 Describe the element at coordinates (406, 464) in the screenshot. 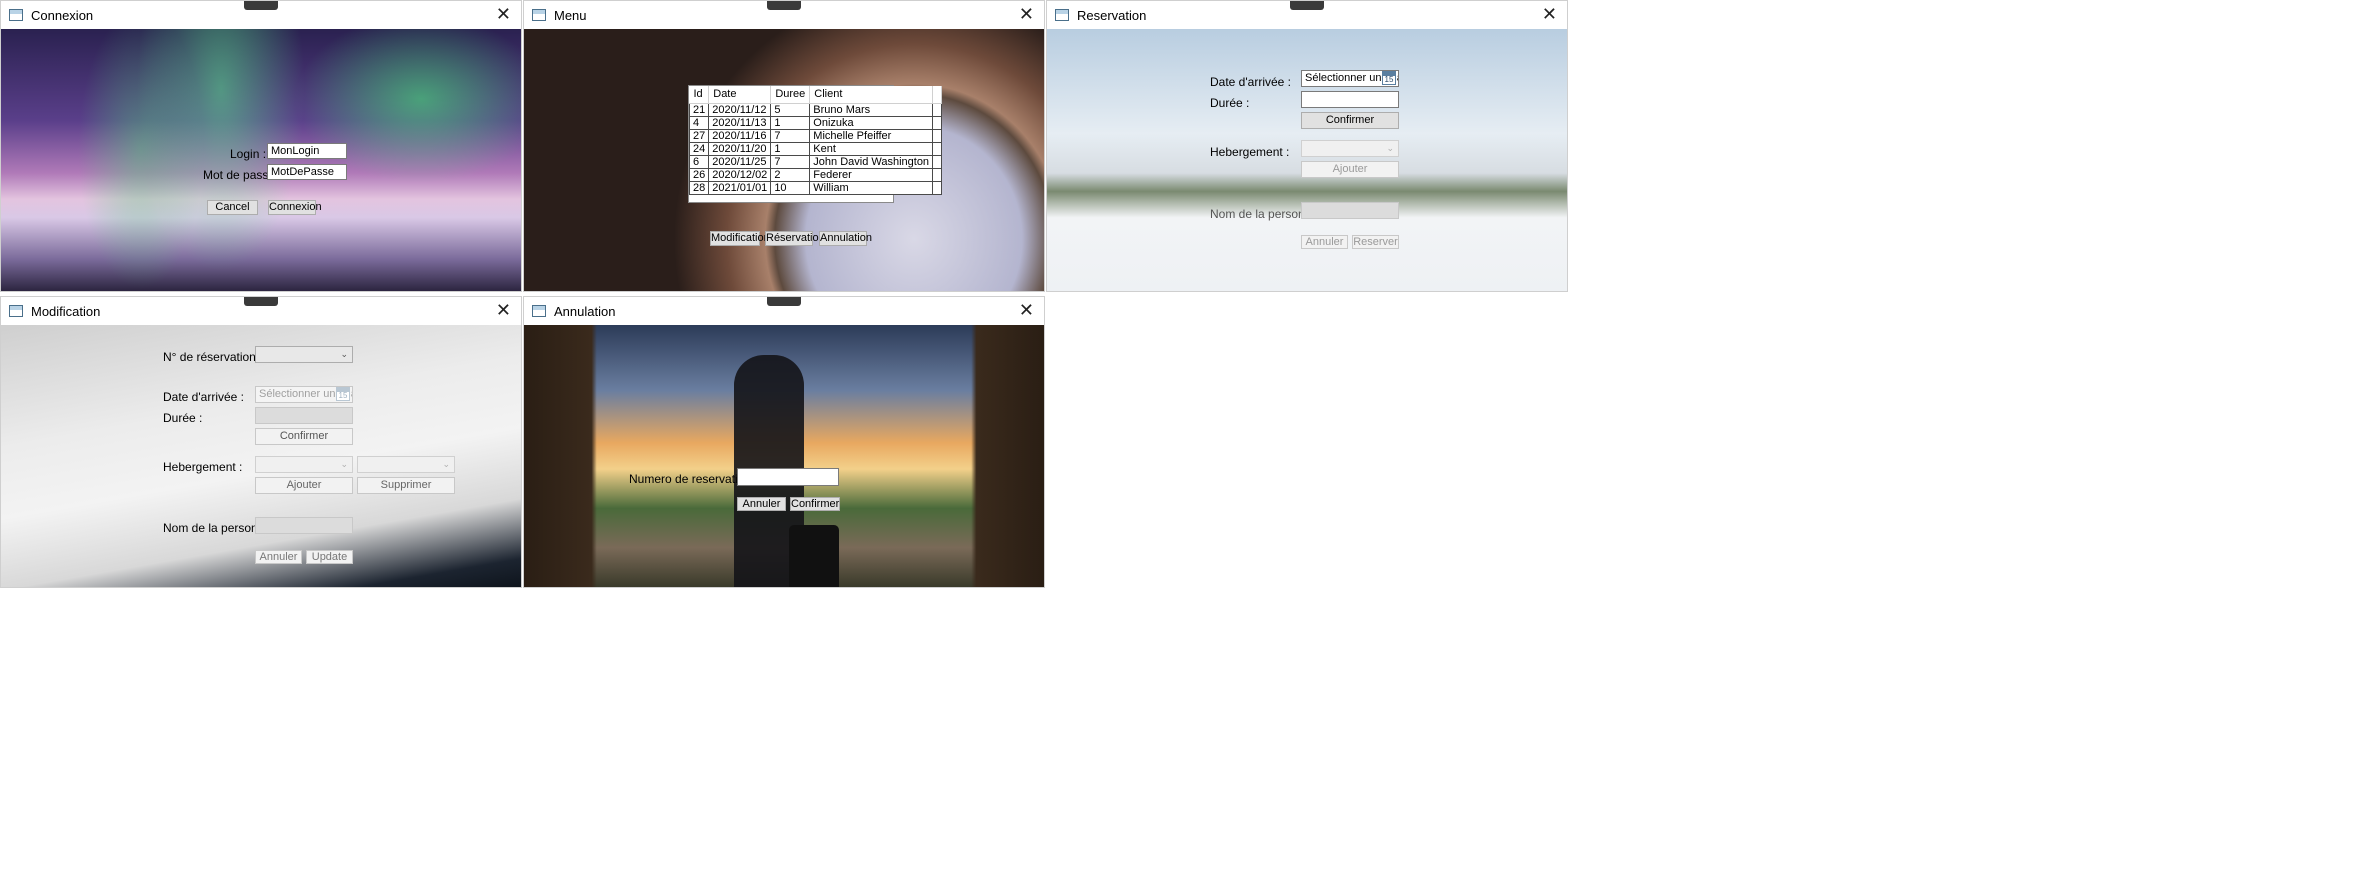

I see `hebergement-list-select: ⌄` at that location.